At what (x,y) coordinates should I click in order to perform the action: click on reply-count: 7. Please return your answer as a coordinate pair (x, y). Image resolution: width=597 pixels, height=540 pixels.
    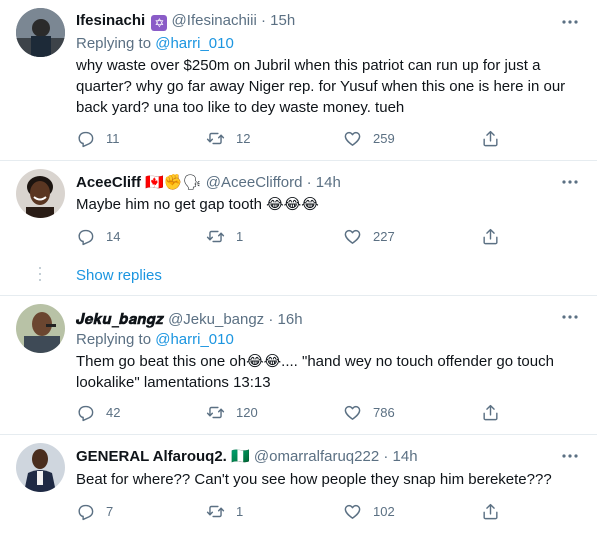
    Looking at the image, I should click on (110, 511).